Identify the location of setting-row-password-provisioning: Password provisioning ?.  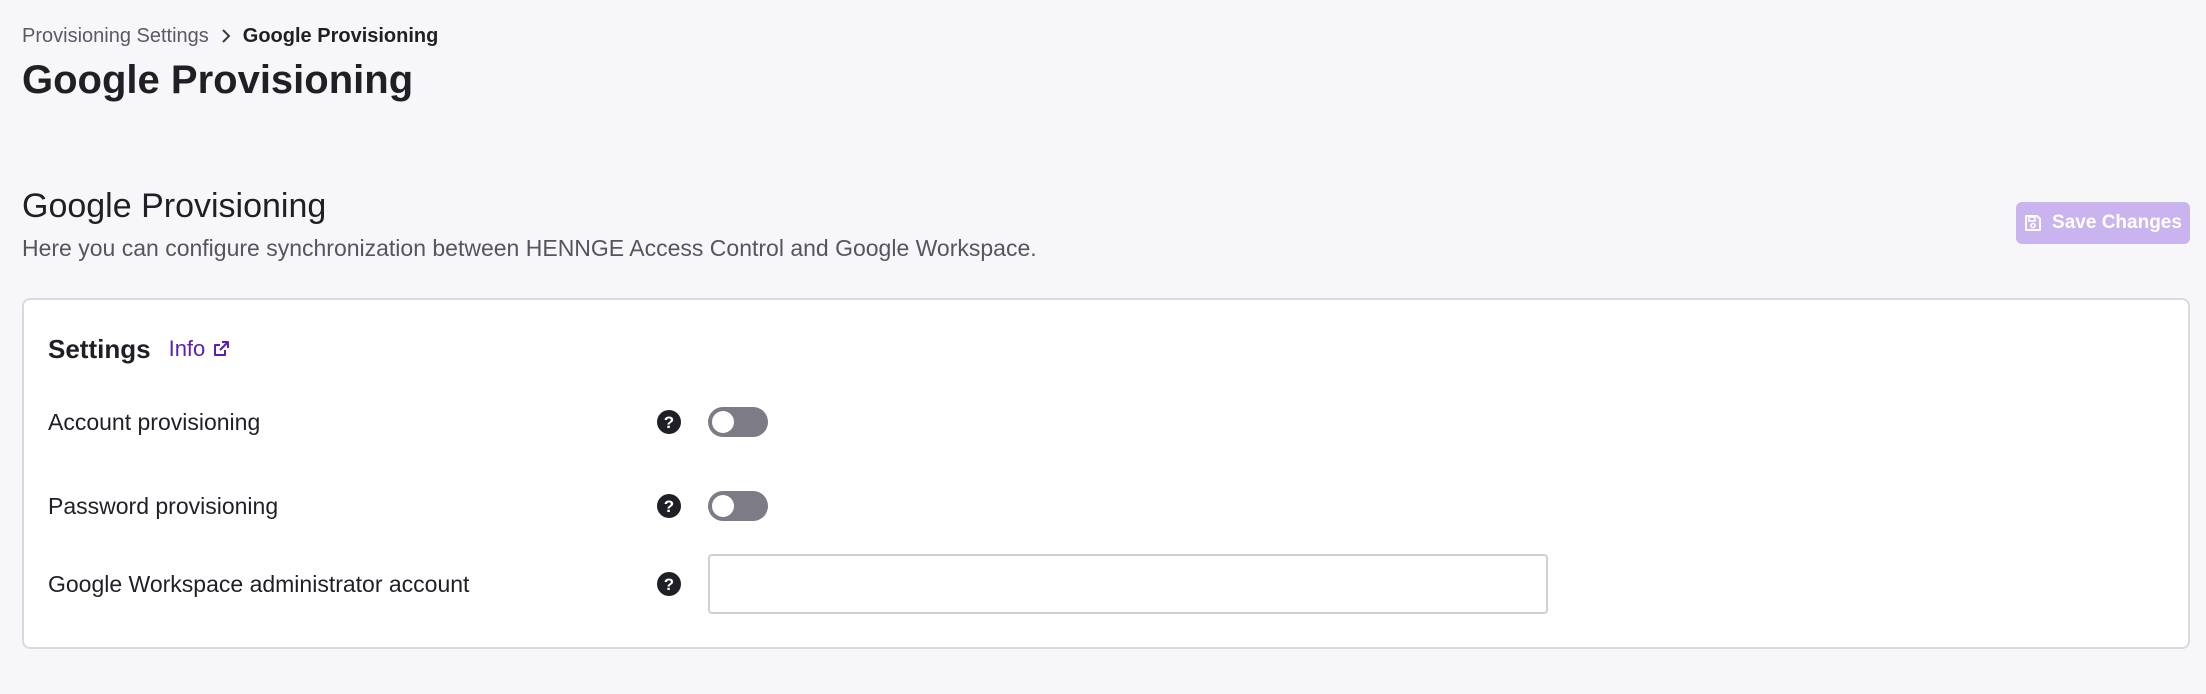
(408, 506).